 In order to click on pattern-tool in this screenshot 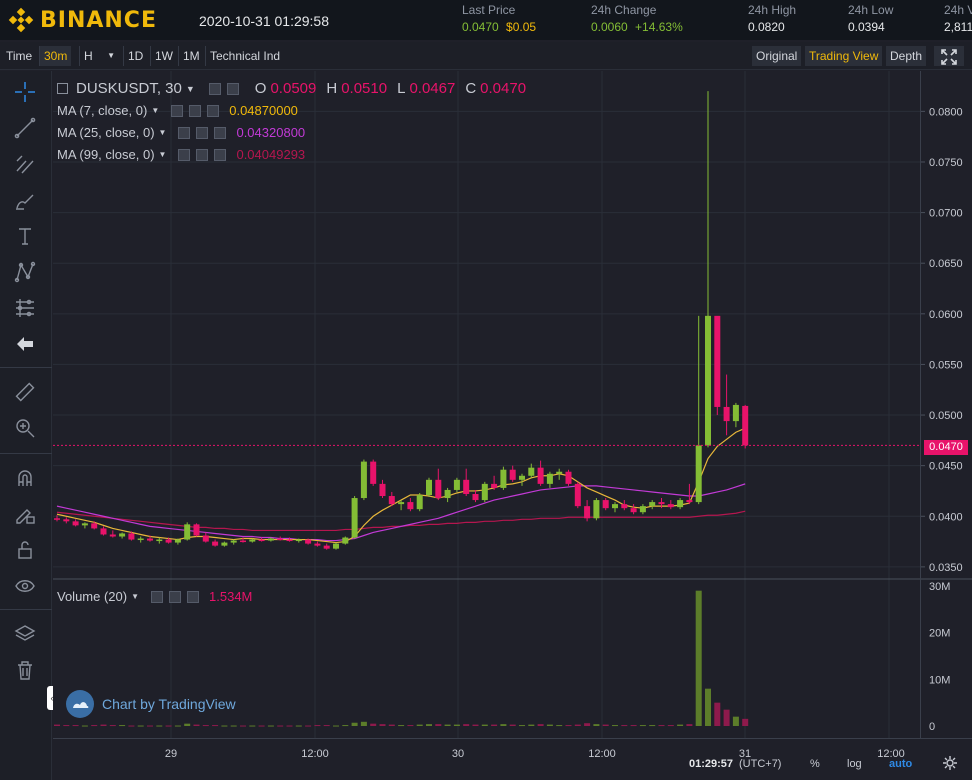, I will do `click(25, 272)`.